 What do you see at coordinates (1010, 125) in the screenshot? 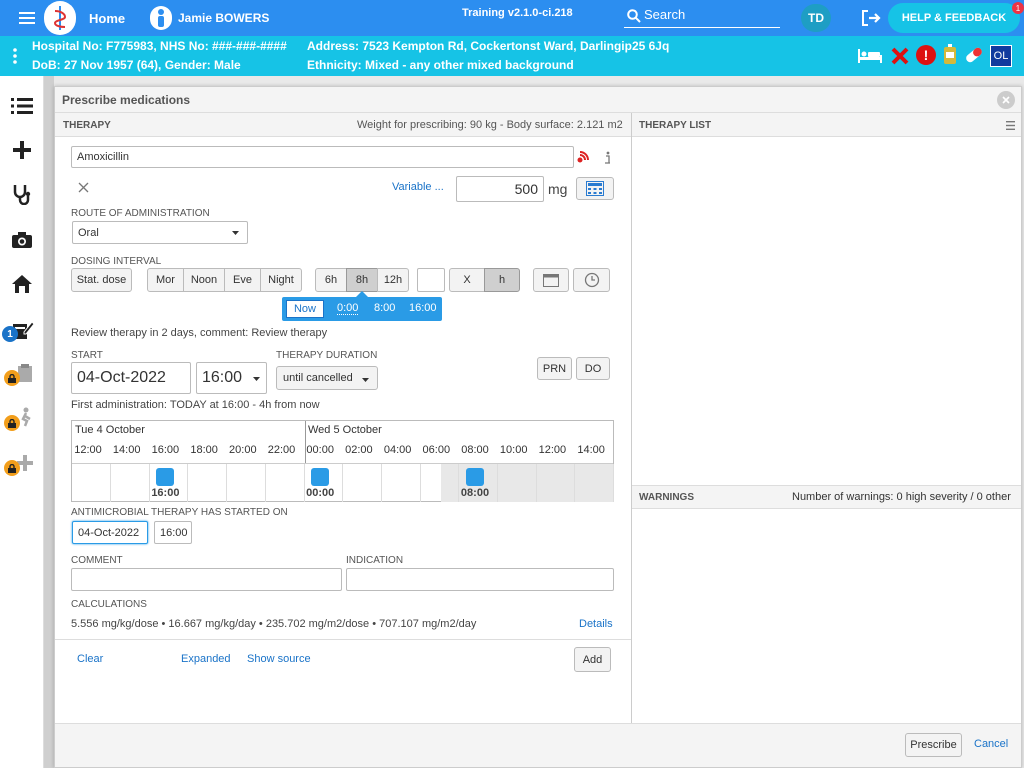
I see `menu-icon` at bounding box center [1010, 125].